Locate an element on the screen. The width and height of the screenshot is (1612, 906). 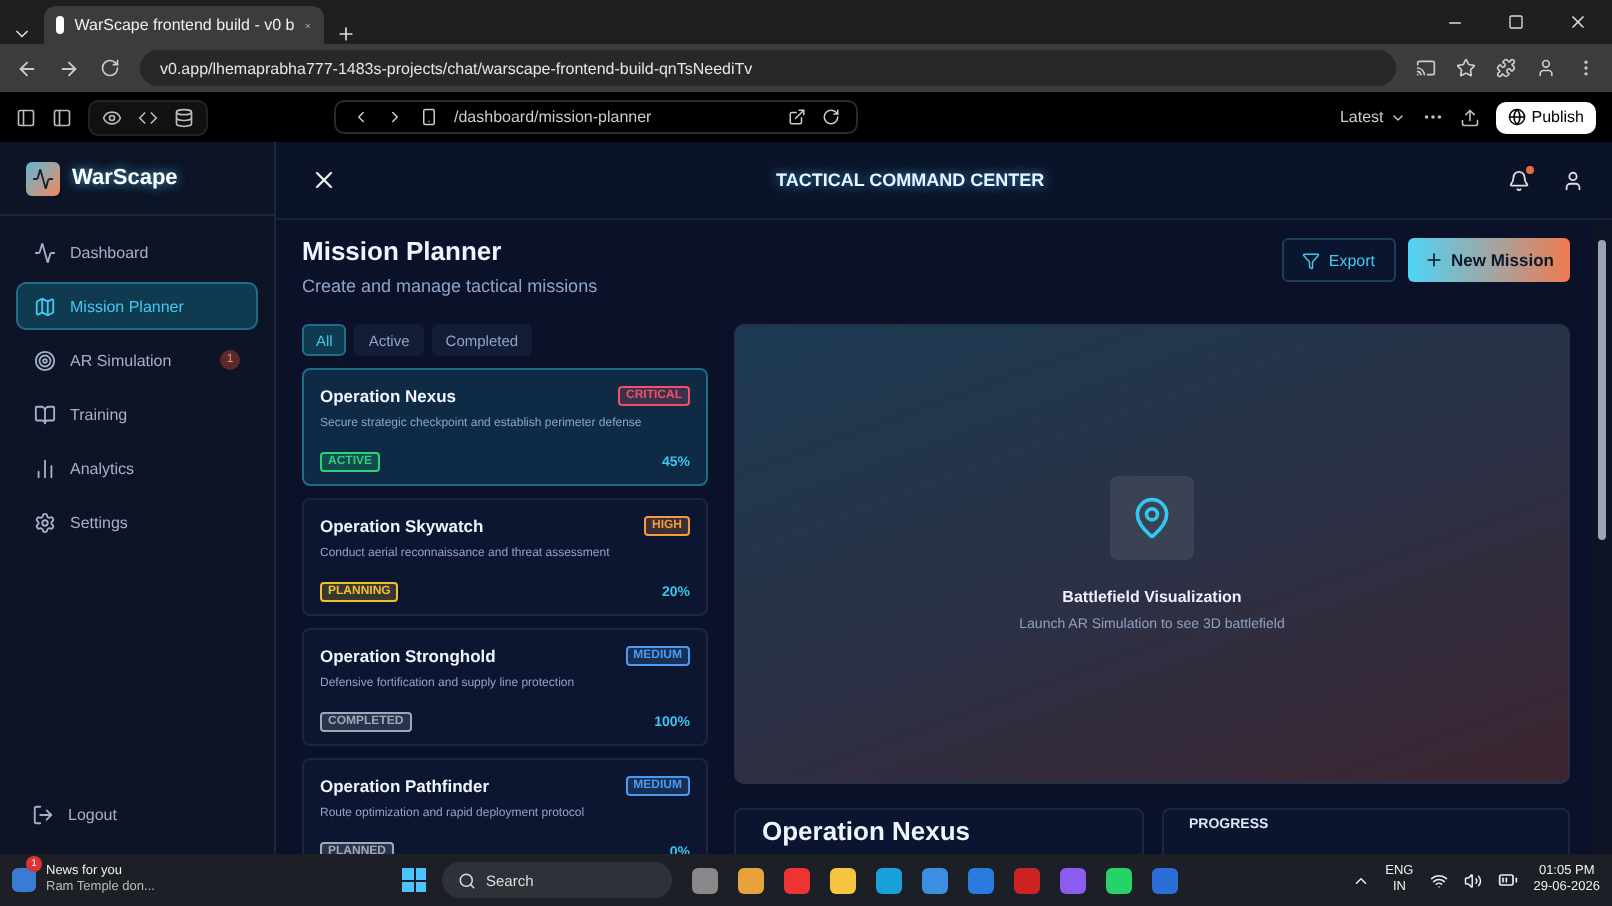
settings-icon is located at coordinates (45, 522).